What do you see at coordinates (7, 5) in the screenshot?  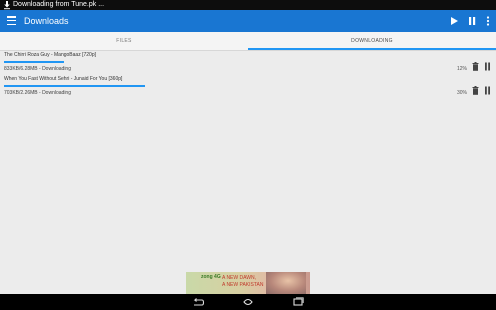 I see `download-notification-icon` at bounding box center [7, 5].